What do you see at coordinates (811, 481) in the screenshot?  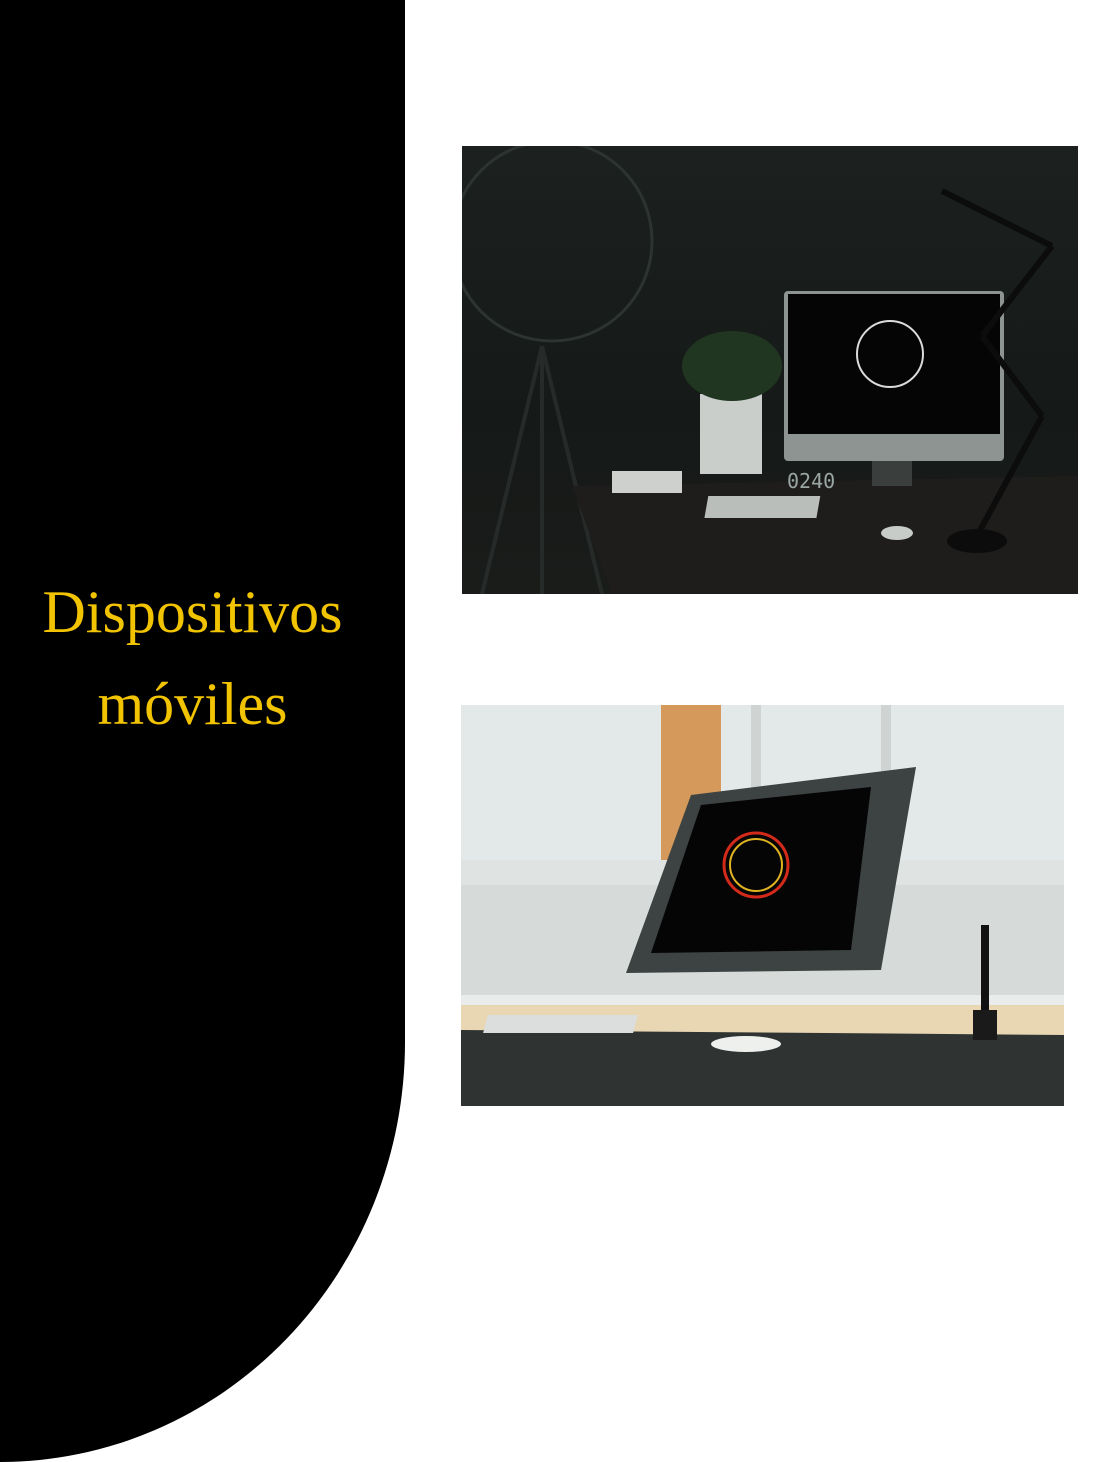 I see `clock-readout: 0240` at bounding box center [811, 481].